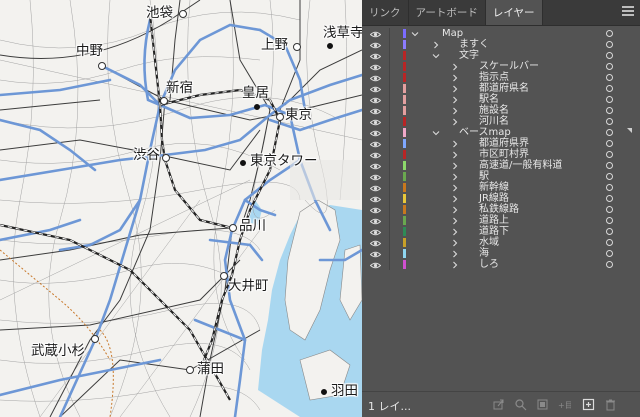 This screenshot has width=640, height=417. Describe the element at coordinates (248, 286) in the screenshot. I see `place-label-oimachi: 大井町` at that location.